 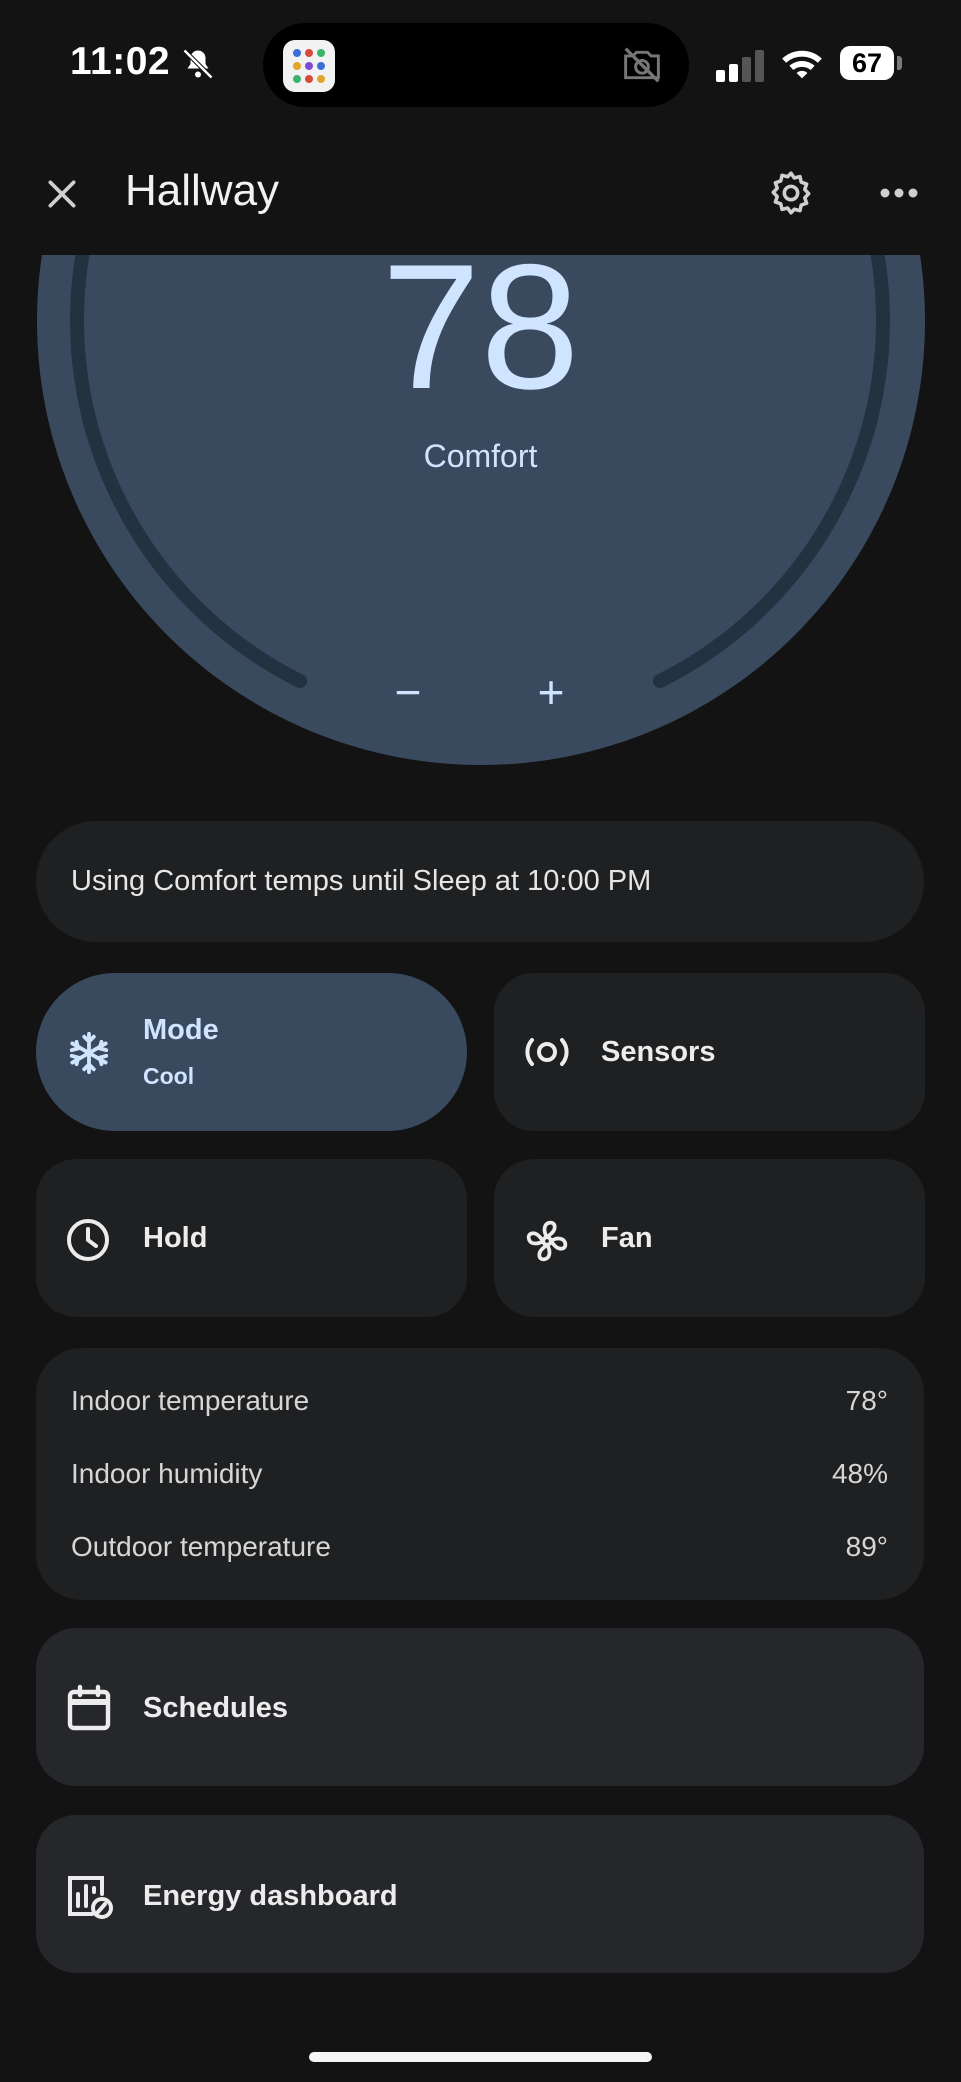 What do you see at coordinates (791, 193) in the screenshot?
I see `gear-icon` at bounding box center [791, 193].